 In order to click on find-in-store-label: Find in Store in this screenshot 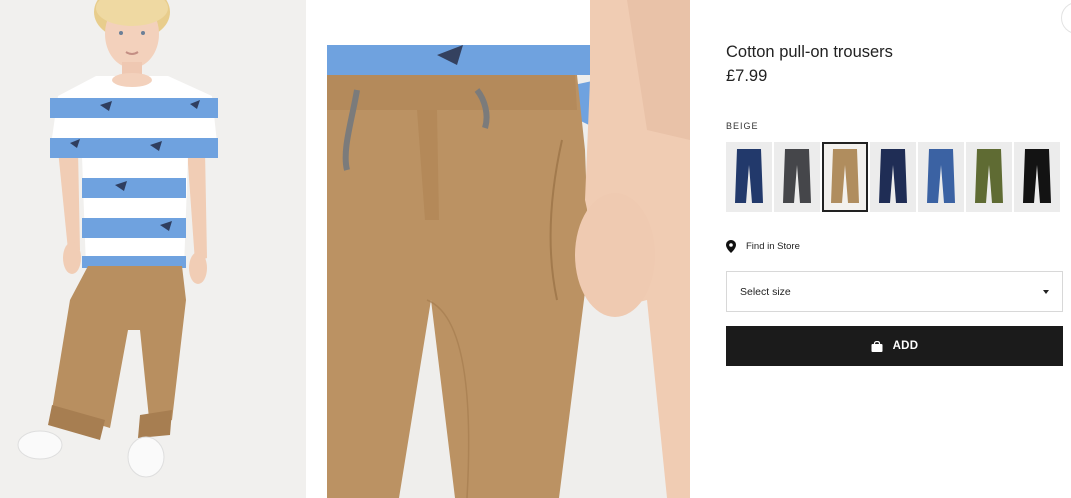, I will do `click(773, 246)`.